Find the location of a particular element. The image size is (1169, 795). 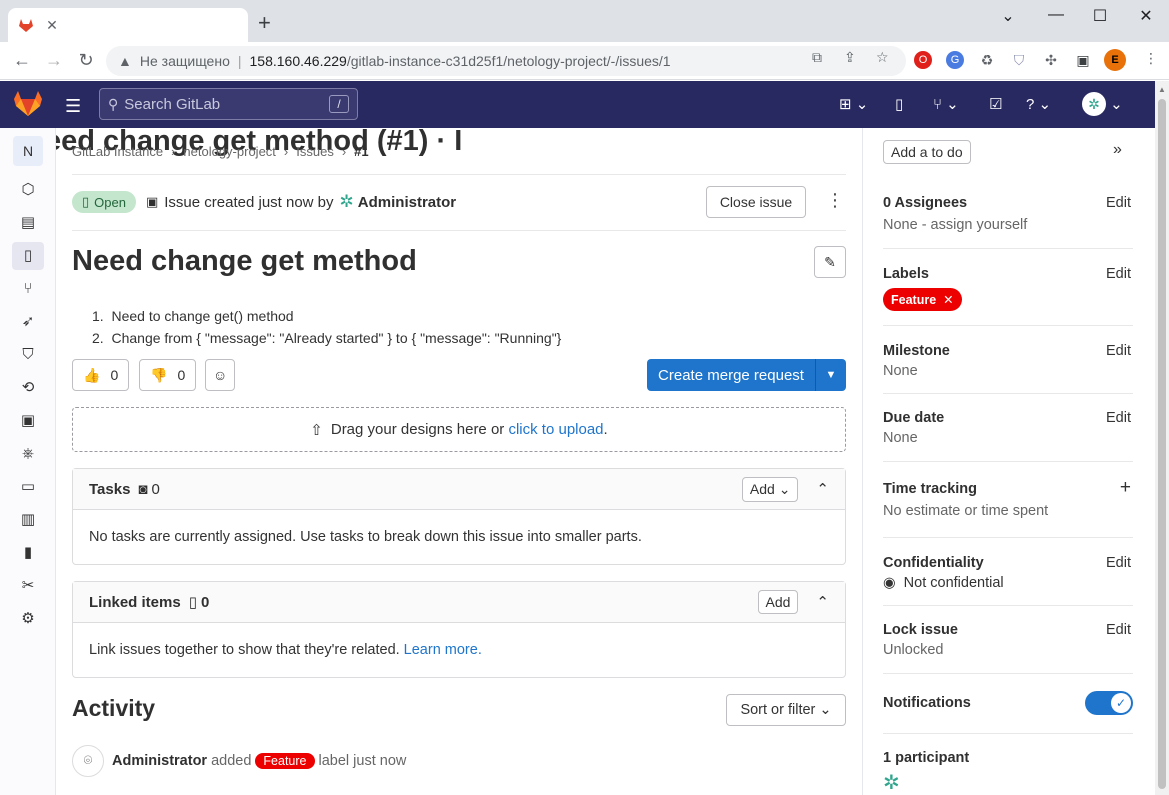

project-avatar: N is located at coordinates (28, 151).